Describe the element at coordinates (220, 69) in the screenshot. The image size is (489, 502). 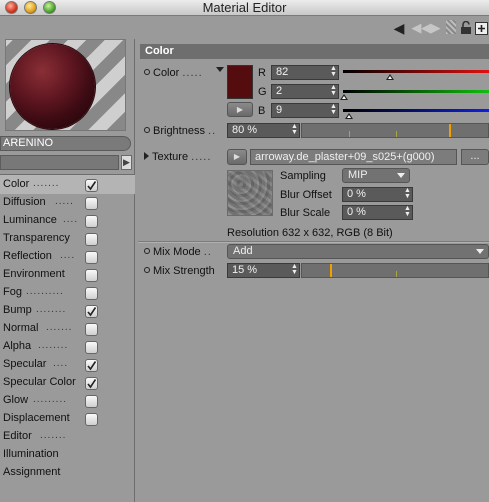
I see `chevron-down-icon` at that location.